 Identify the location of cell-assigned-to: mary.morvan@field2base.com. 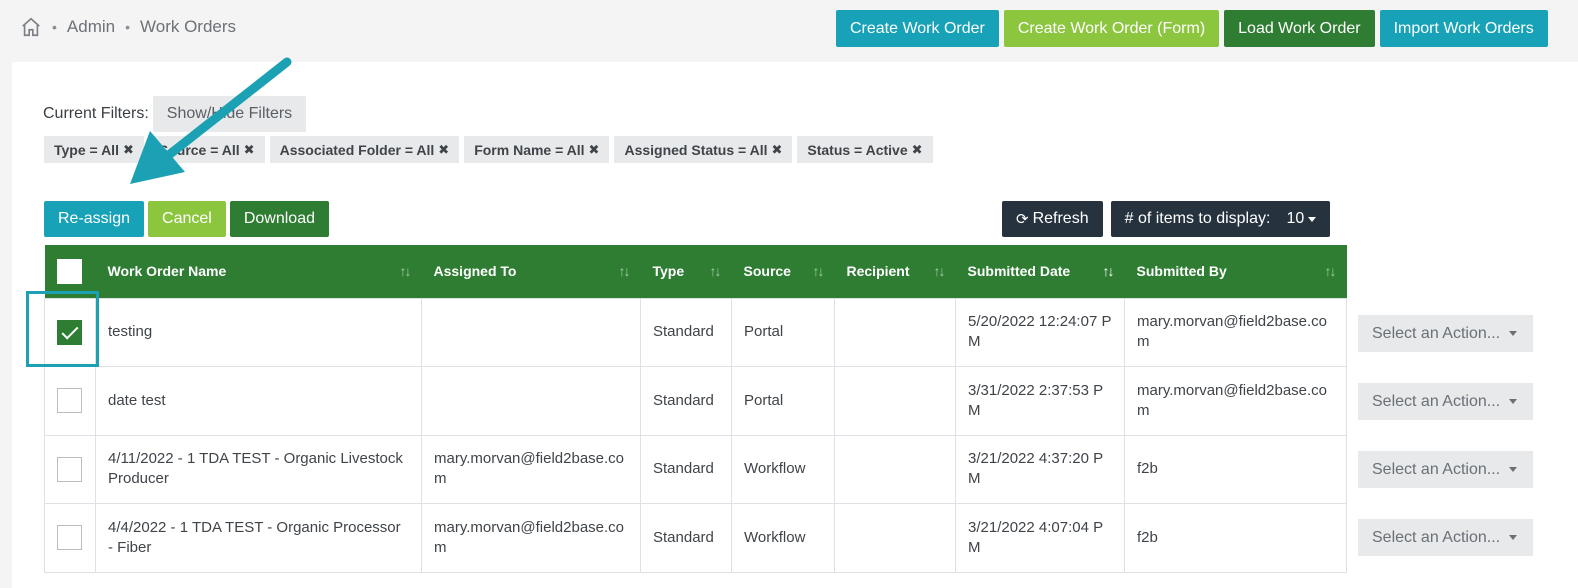
(531, 538).